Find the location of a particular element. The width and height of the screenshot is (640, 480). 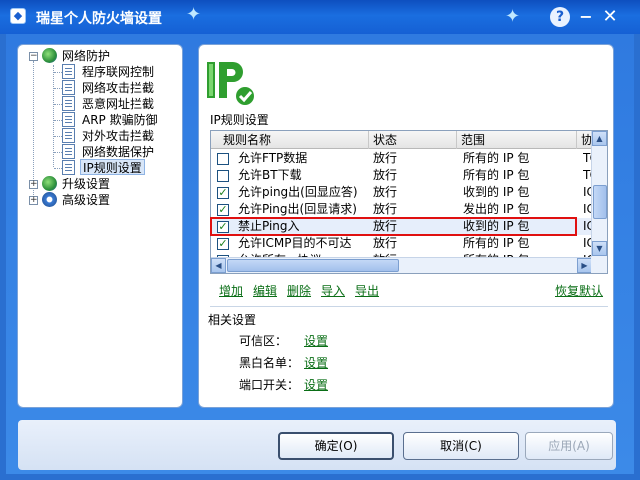

rule-range-cell: 收到的 IP 包 is located at coordinates (496, 192).